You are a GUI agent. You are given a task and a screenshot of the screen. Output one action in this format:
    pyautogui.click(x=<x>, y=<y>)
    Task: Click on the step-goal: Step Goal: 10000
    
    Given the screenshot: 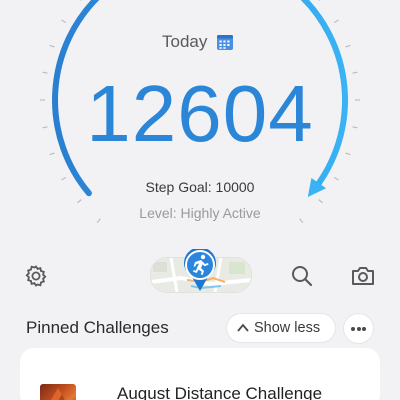 What is the action you would take?
    pyautogui.click(x=200, y=187)
    